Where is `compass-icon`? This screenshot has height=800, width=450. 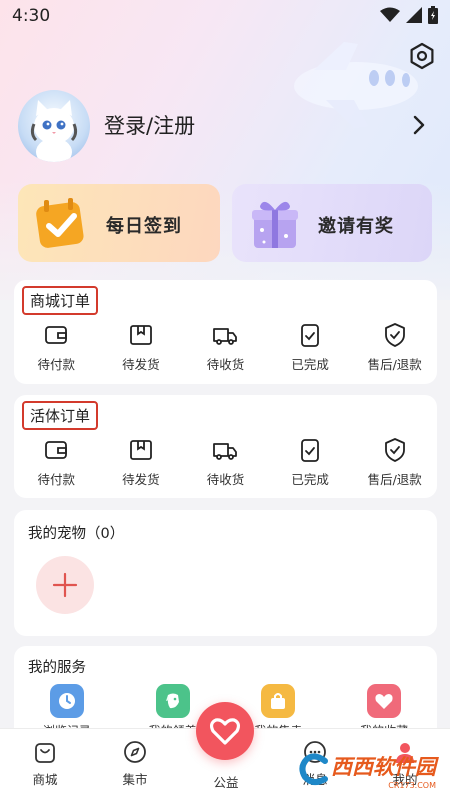 compass-icon is located at coordinates (135, 752).